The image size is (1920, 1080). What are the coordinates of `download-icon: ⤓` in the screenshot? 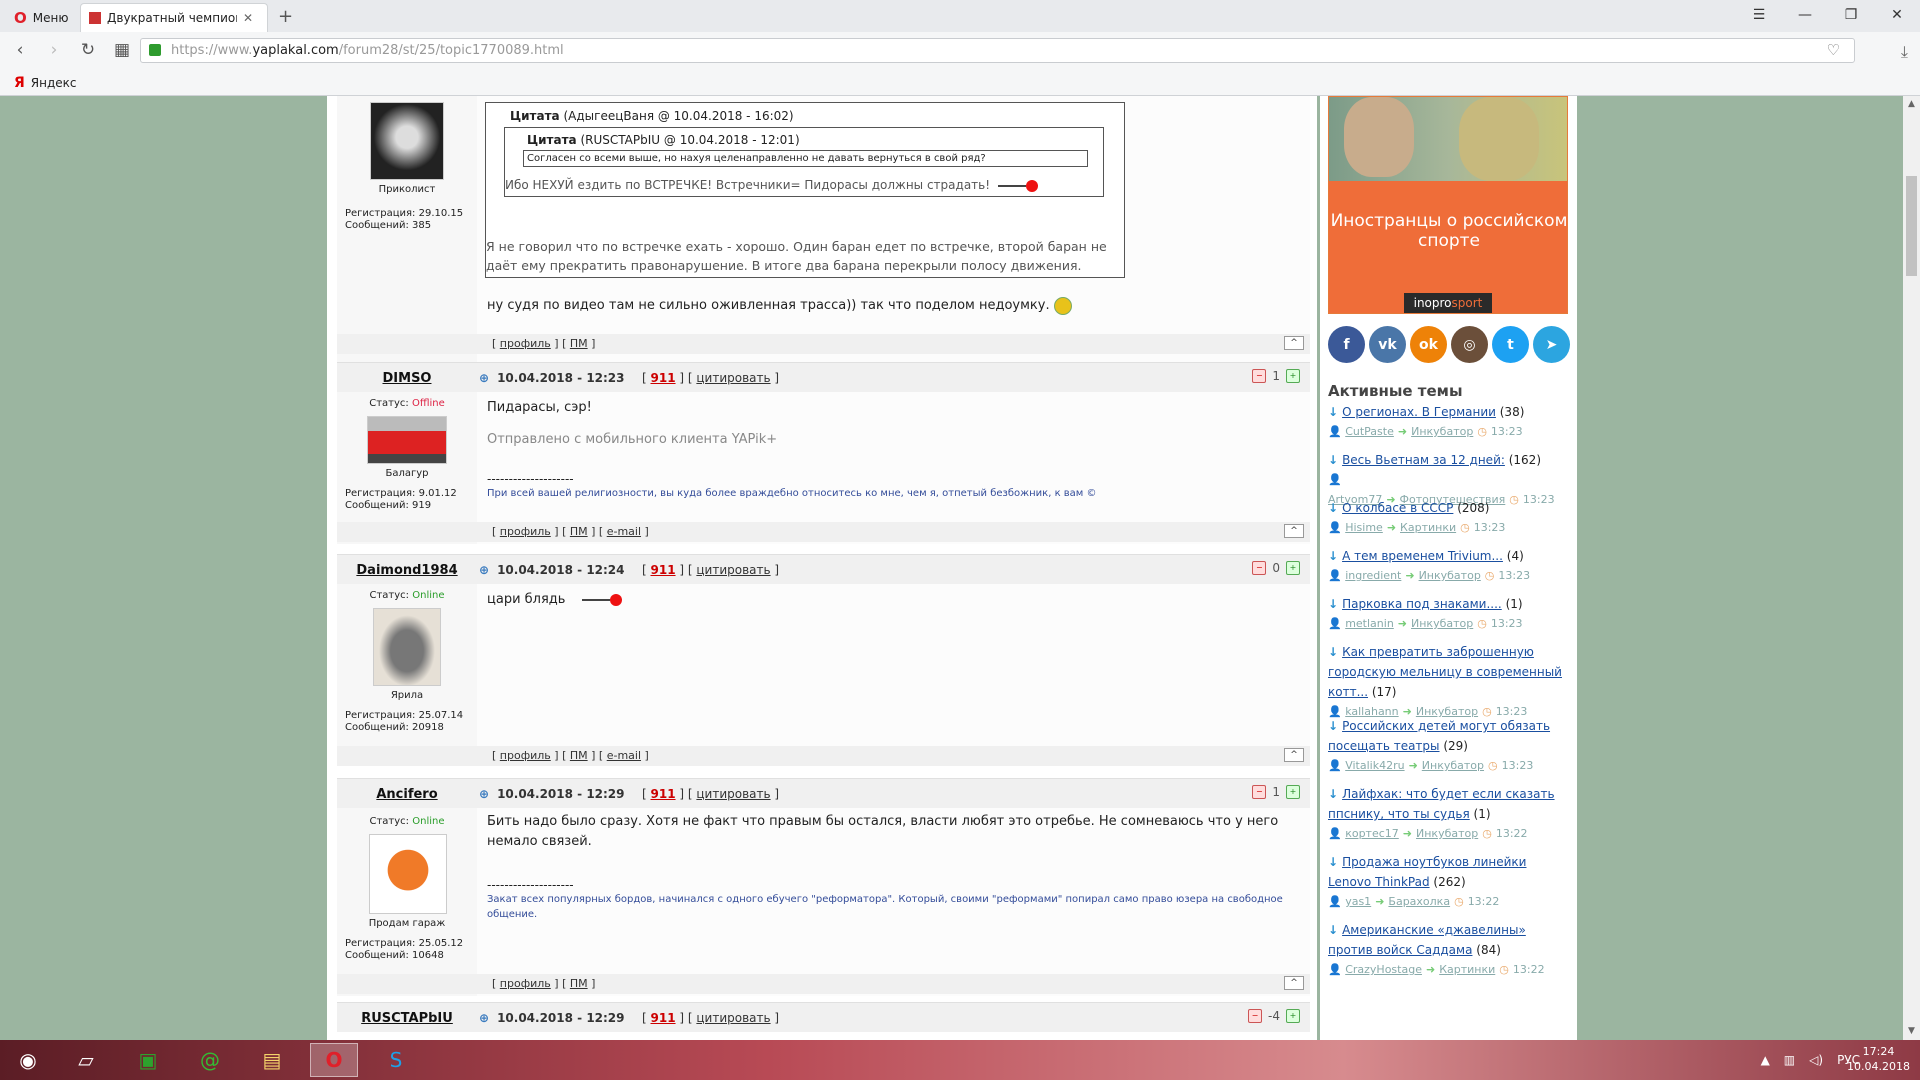 It's located at (1904, 52).